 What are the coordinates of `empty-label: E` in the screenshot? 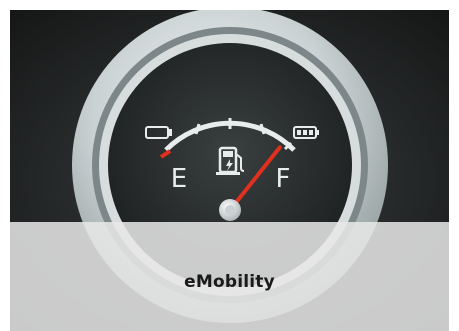 It's located at (179, 179).